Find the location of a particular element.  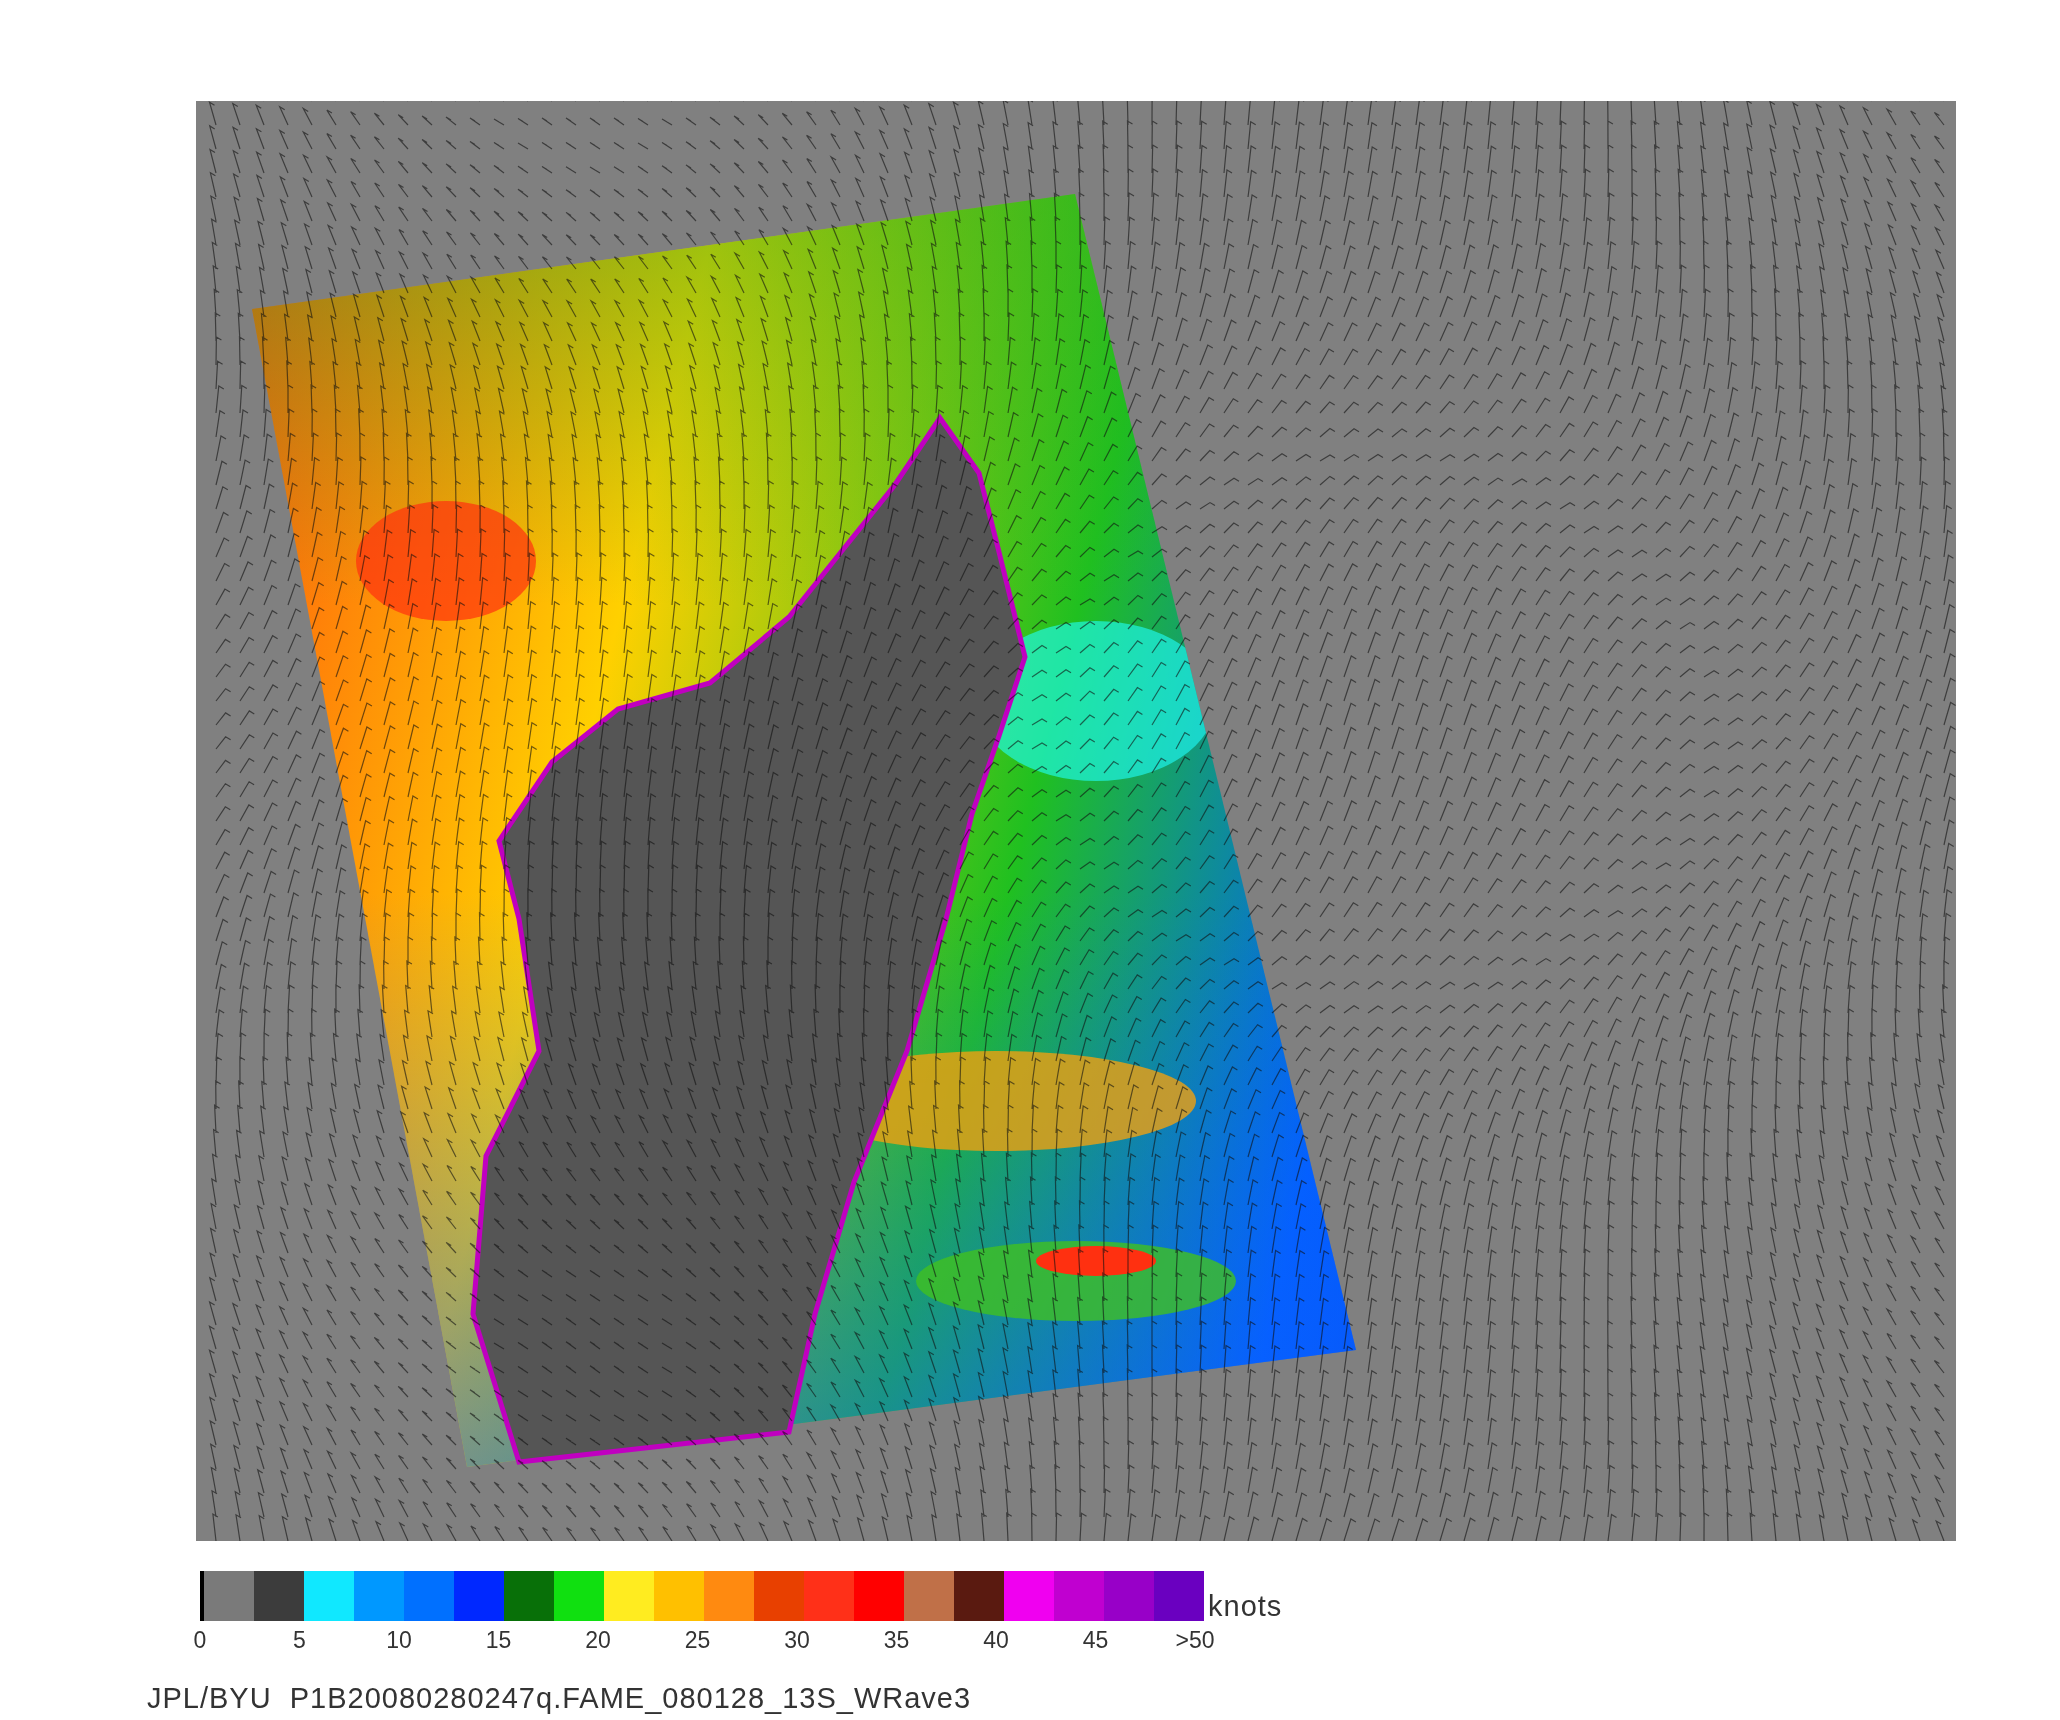

tick-label: 5 is located at coordinates (299, 1640).